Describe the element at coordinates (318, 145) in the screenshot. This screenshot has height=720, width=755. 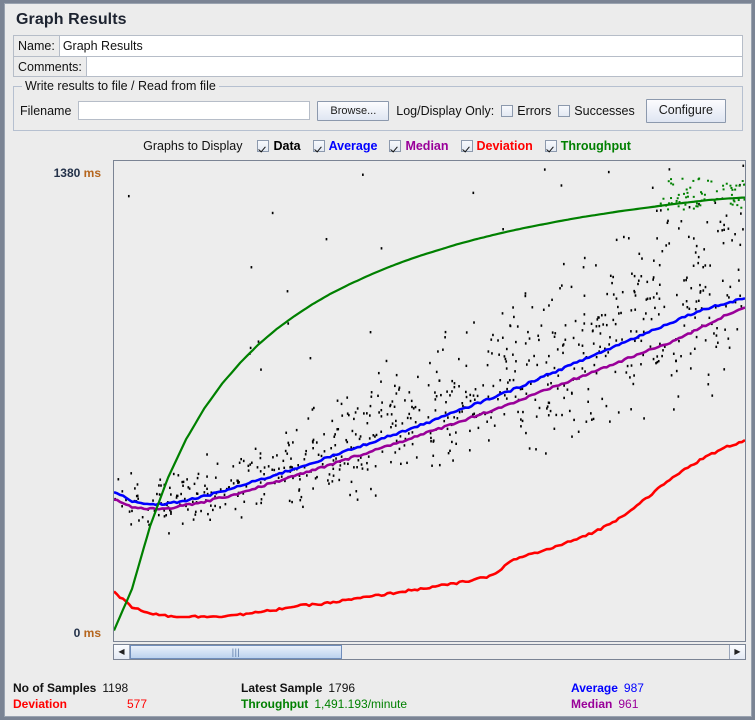
I see `average-checkbox` at that location.